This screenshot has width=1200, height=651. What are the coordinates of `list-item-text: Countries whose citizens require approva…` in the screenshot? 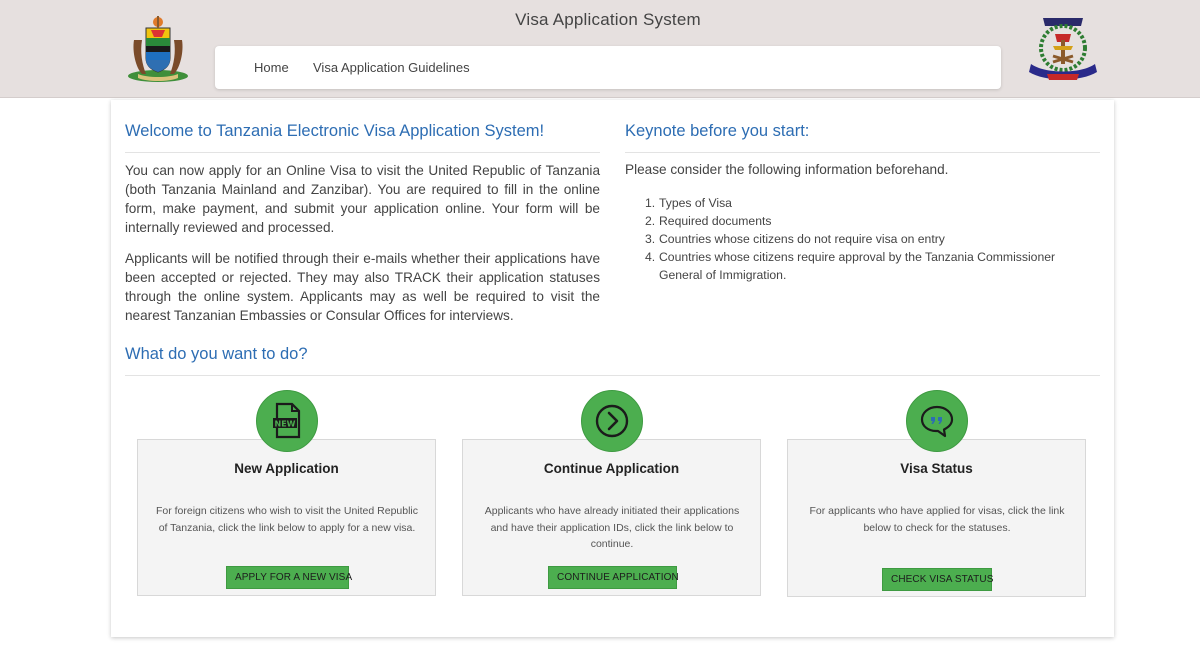 It's located at (857, 266).